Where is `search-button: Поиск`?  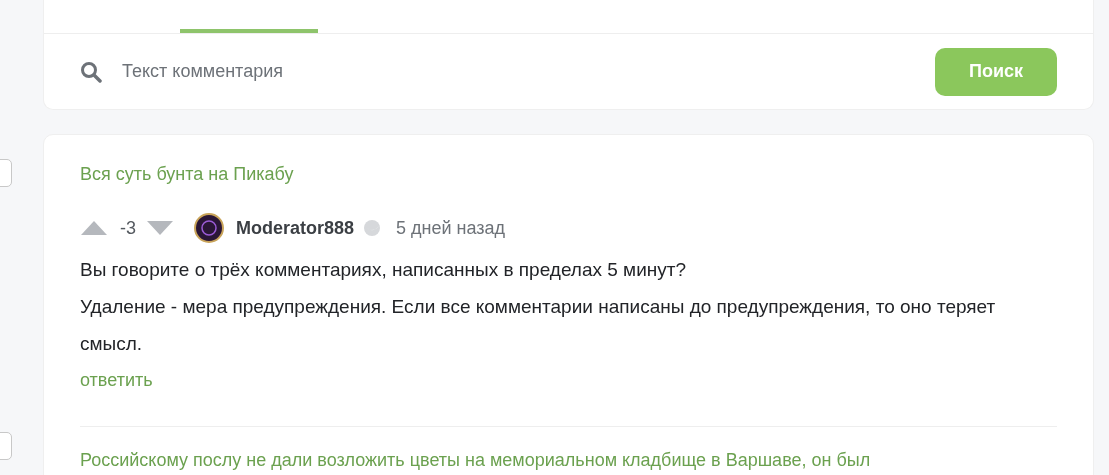
search-button: Поиск is located at coordinates (996, 71).